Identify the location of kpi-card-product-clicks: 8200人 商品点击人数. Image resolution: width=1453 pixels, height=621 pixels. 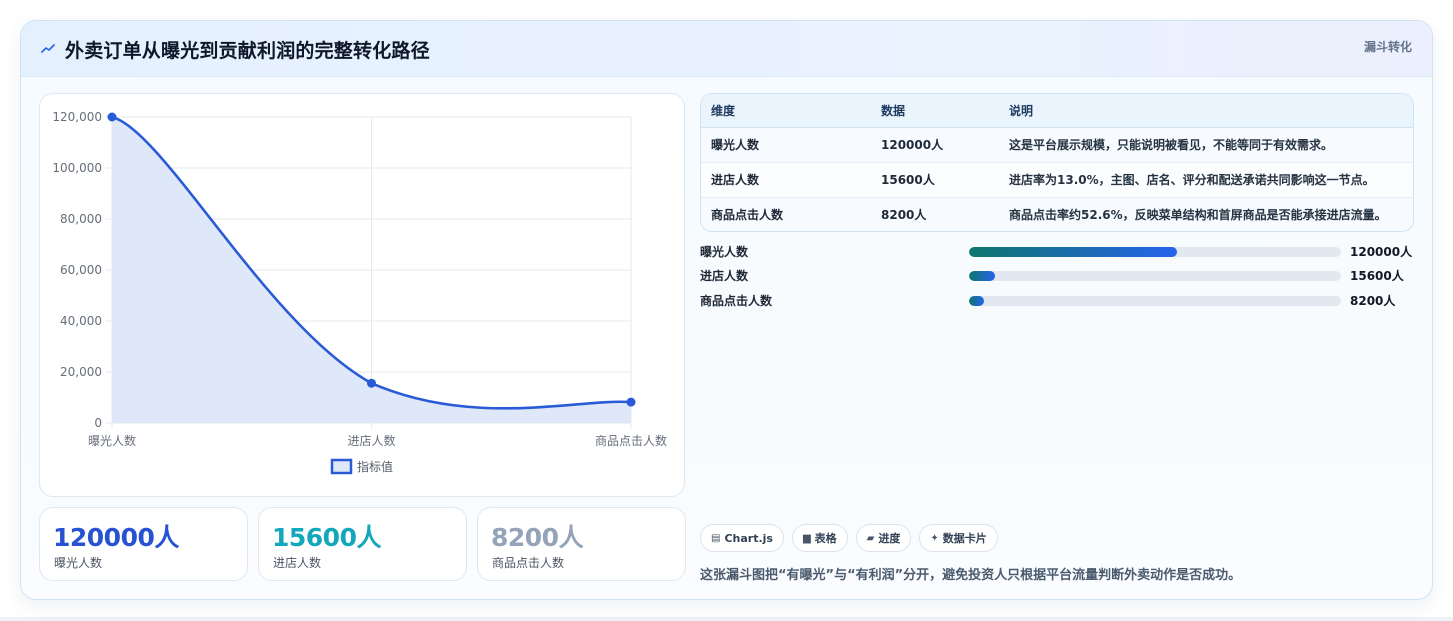
(581, 544).